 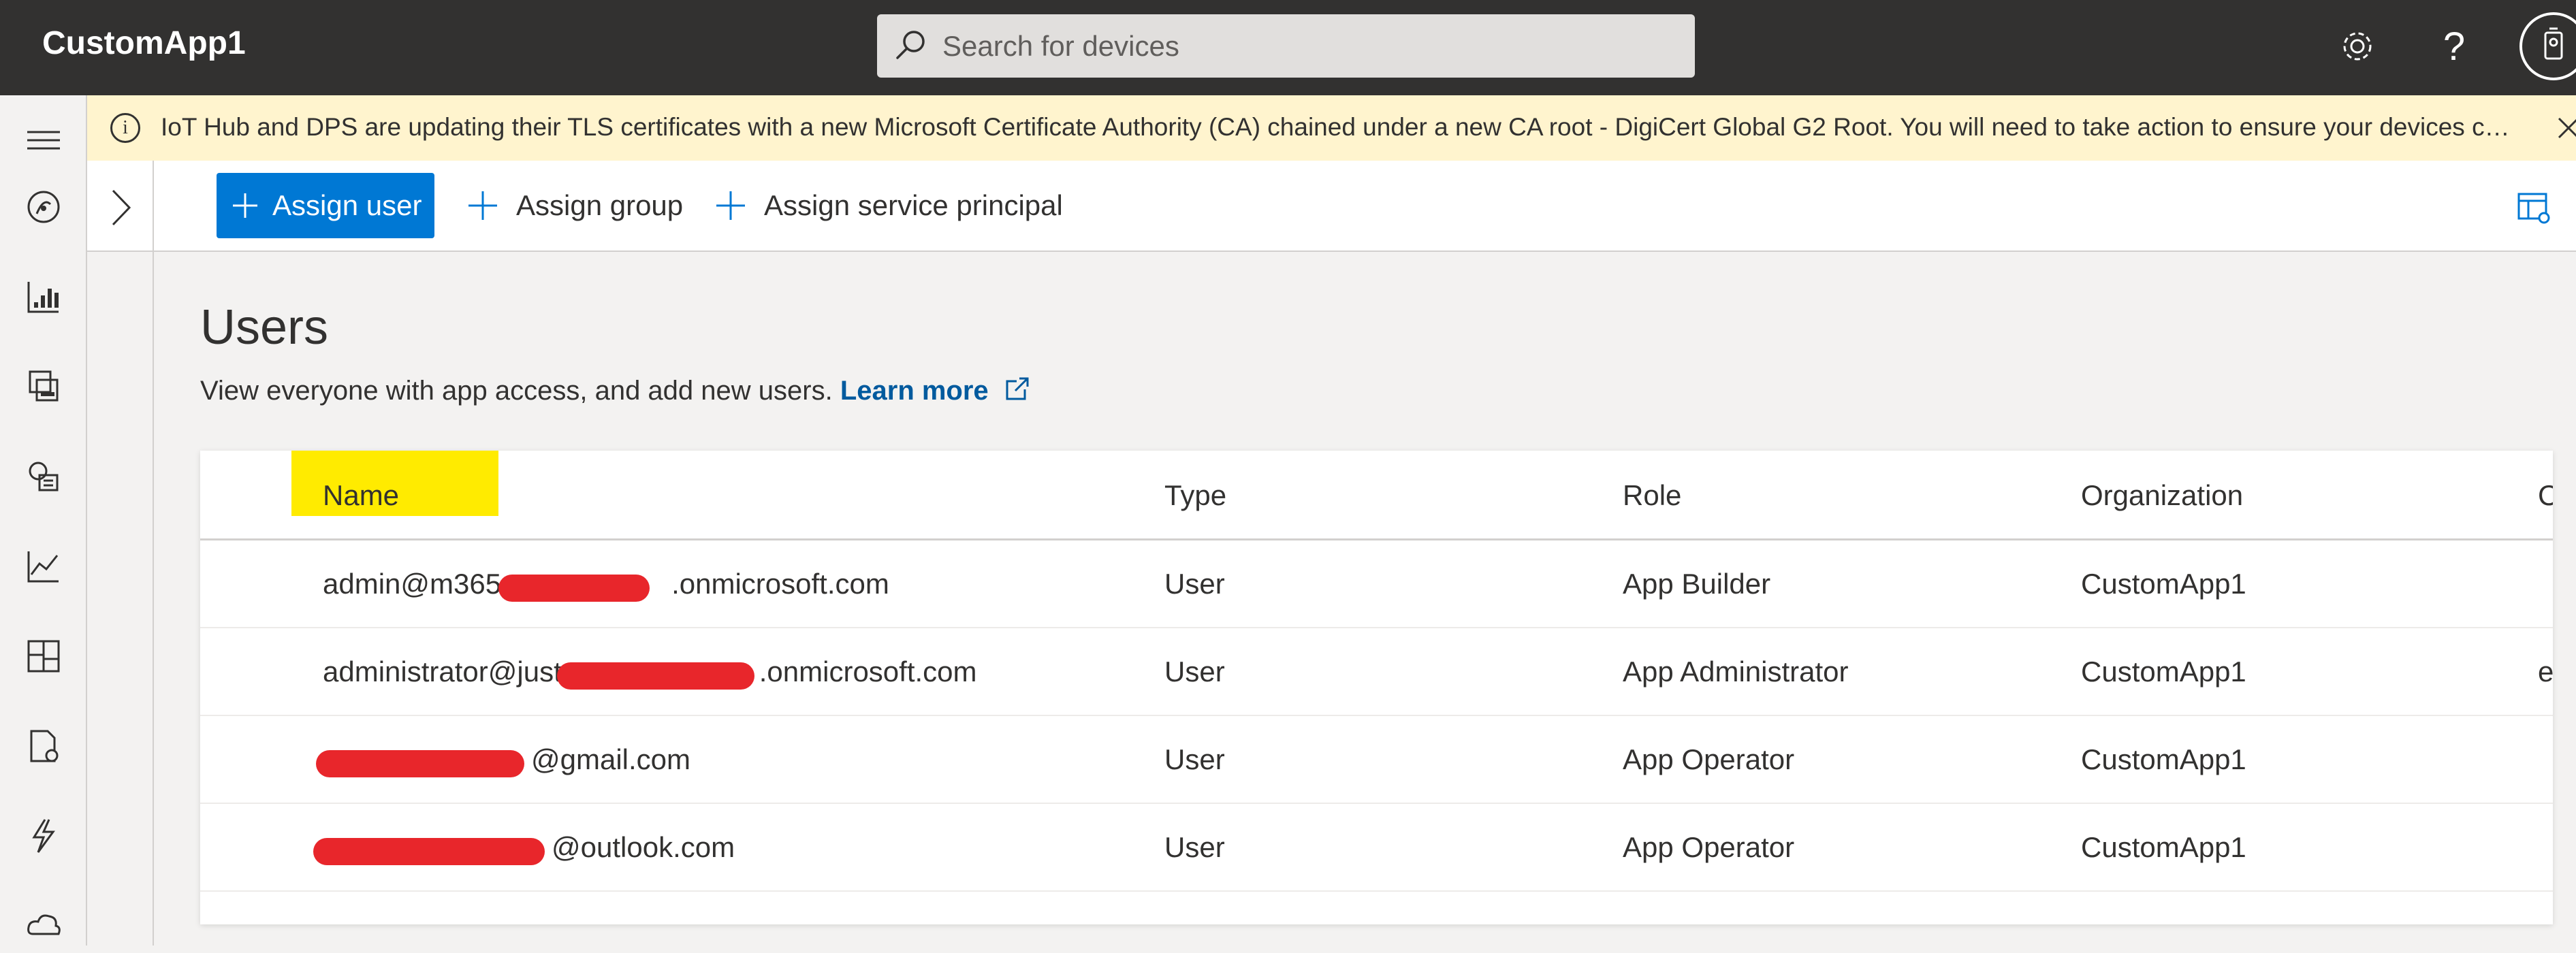 I want to click on nav-dashboard, so click(x=43, y=207).